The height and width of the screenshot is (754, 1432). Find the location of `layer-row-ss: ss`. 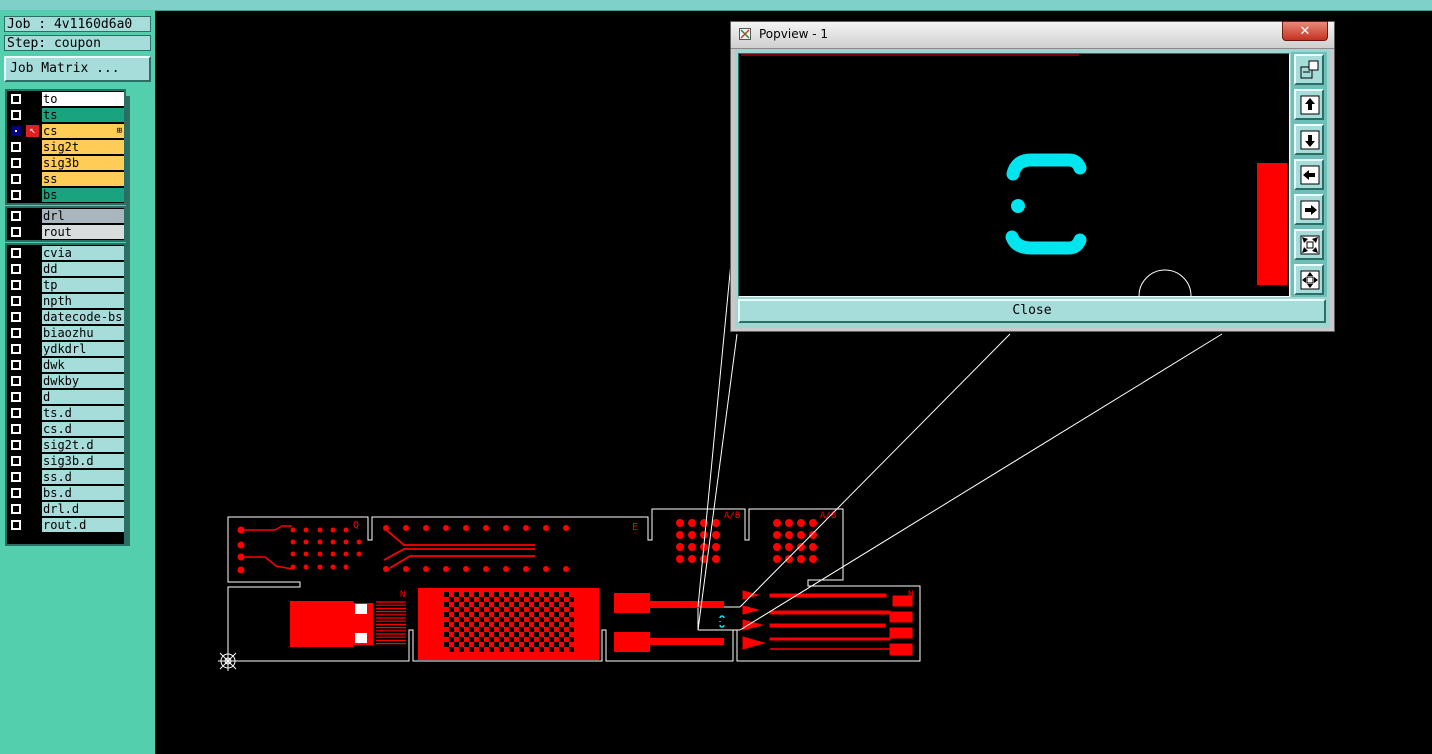

layer-row-ss: ss is located at coordinates (65, 179).